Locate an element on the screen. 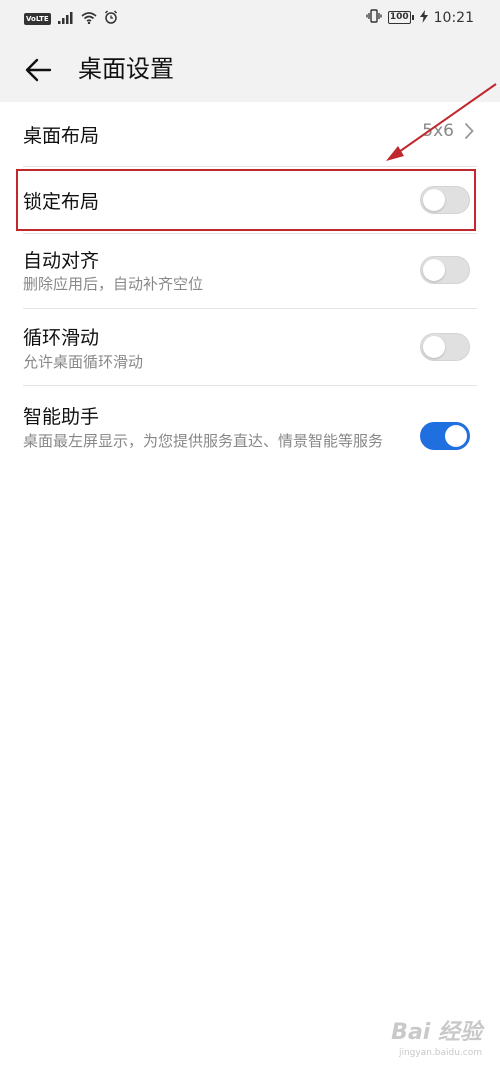 The image size is (500, 1084). setting-row-auto-align: 自动对齐 删除应用后，自动补齐空位 is located at coordinates (250, 271).